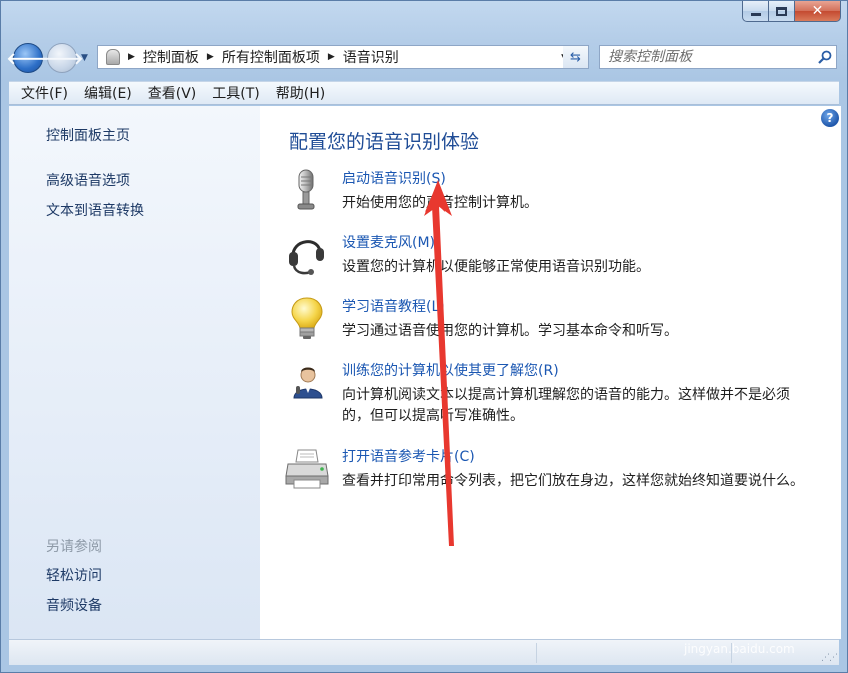 The height and width of the screenshot is (673, 848). What do you see at coordinates (172, 93) in the screenshot?
I see `menu-view: 查看(V)` at bounding box center [172, 93].